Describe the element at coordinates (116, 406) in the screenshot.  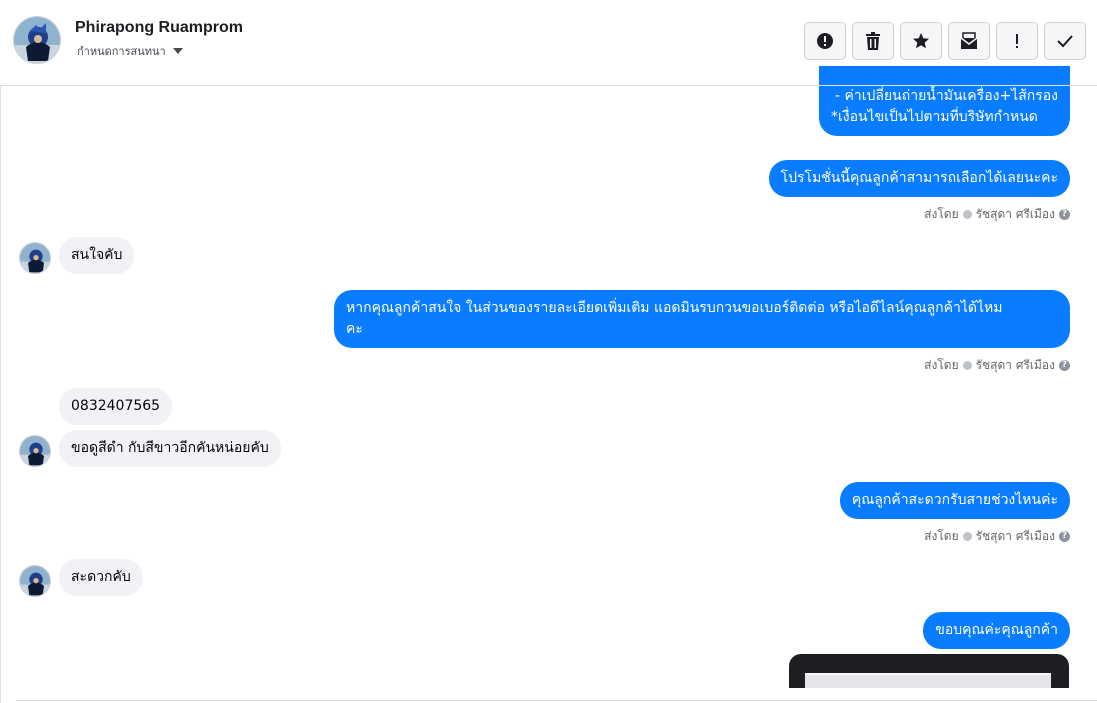
I see `incoming-message: 0832407565` at that location.